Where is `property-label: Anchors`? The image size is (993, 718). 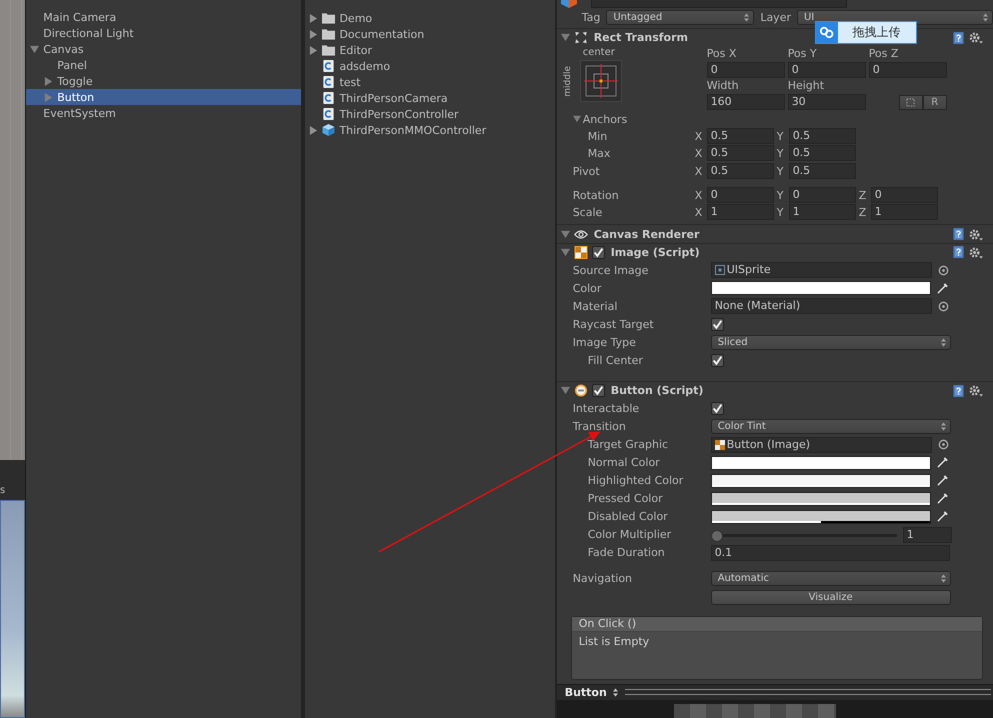
property-label: Anchors is located at coordinates (625, 119).